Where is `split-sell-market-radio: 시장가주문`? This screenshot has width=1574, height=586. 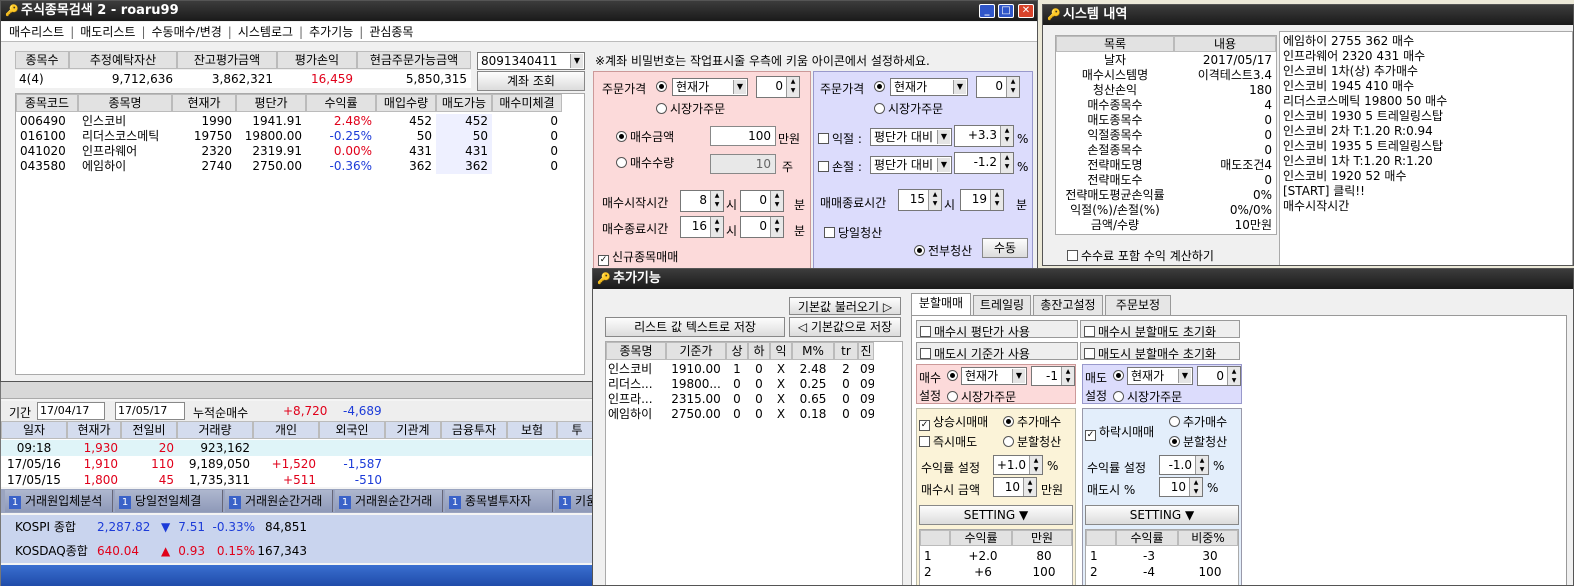
split-sell-market-radio: 시장가주문 is located at coordinates (1147, 396).